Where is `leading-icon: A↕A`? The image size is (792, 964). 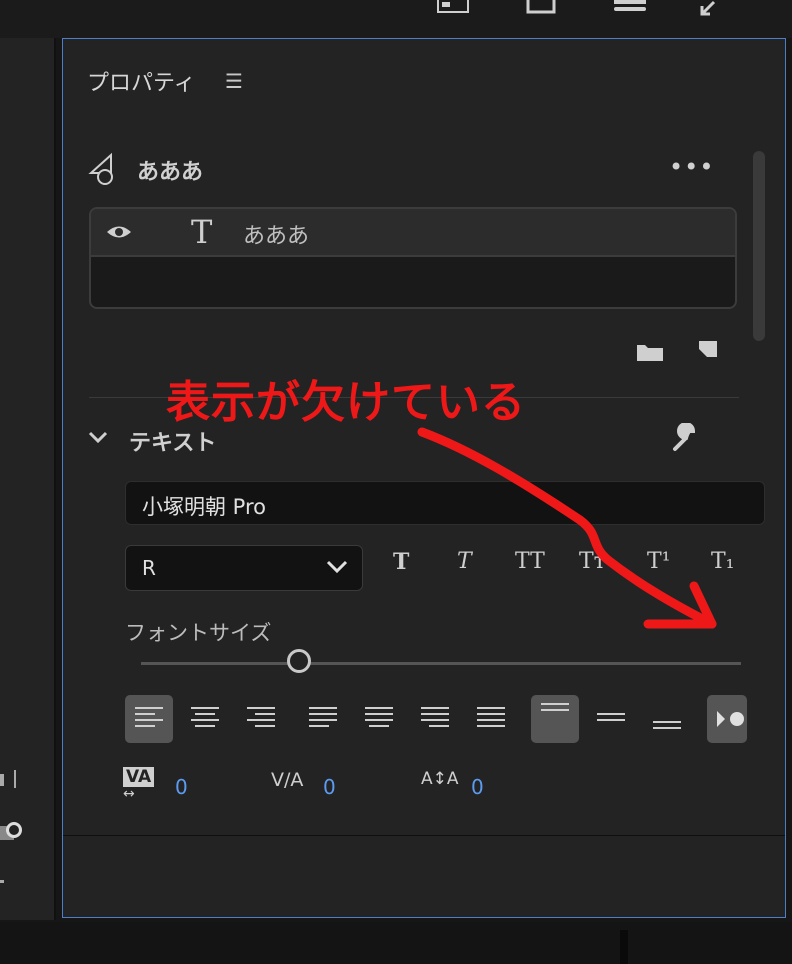 leading-icon: A↕A is located at coordinates (440, 779).